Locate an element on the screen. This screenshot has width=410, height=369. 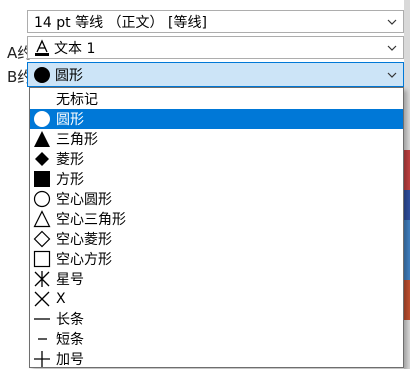
list-item-label: 方形 is located at coordinates (70, 180).